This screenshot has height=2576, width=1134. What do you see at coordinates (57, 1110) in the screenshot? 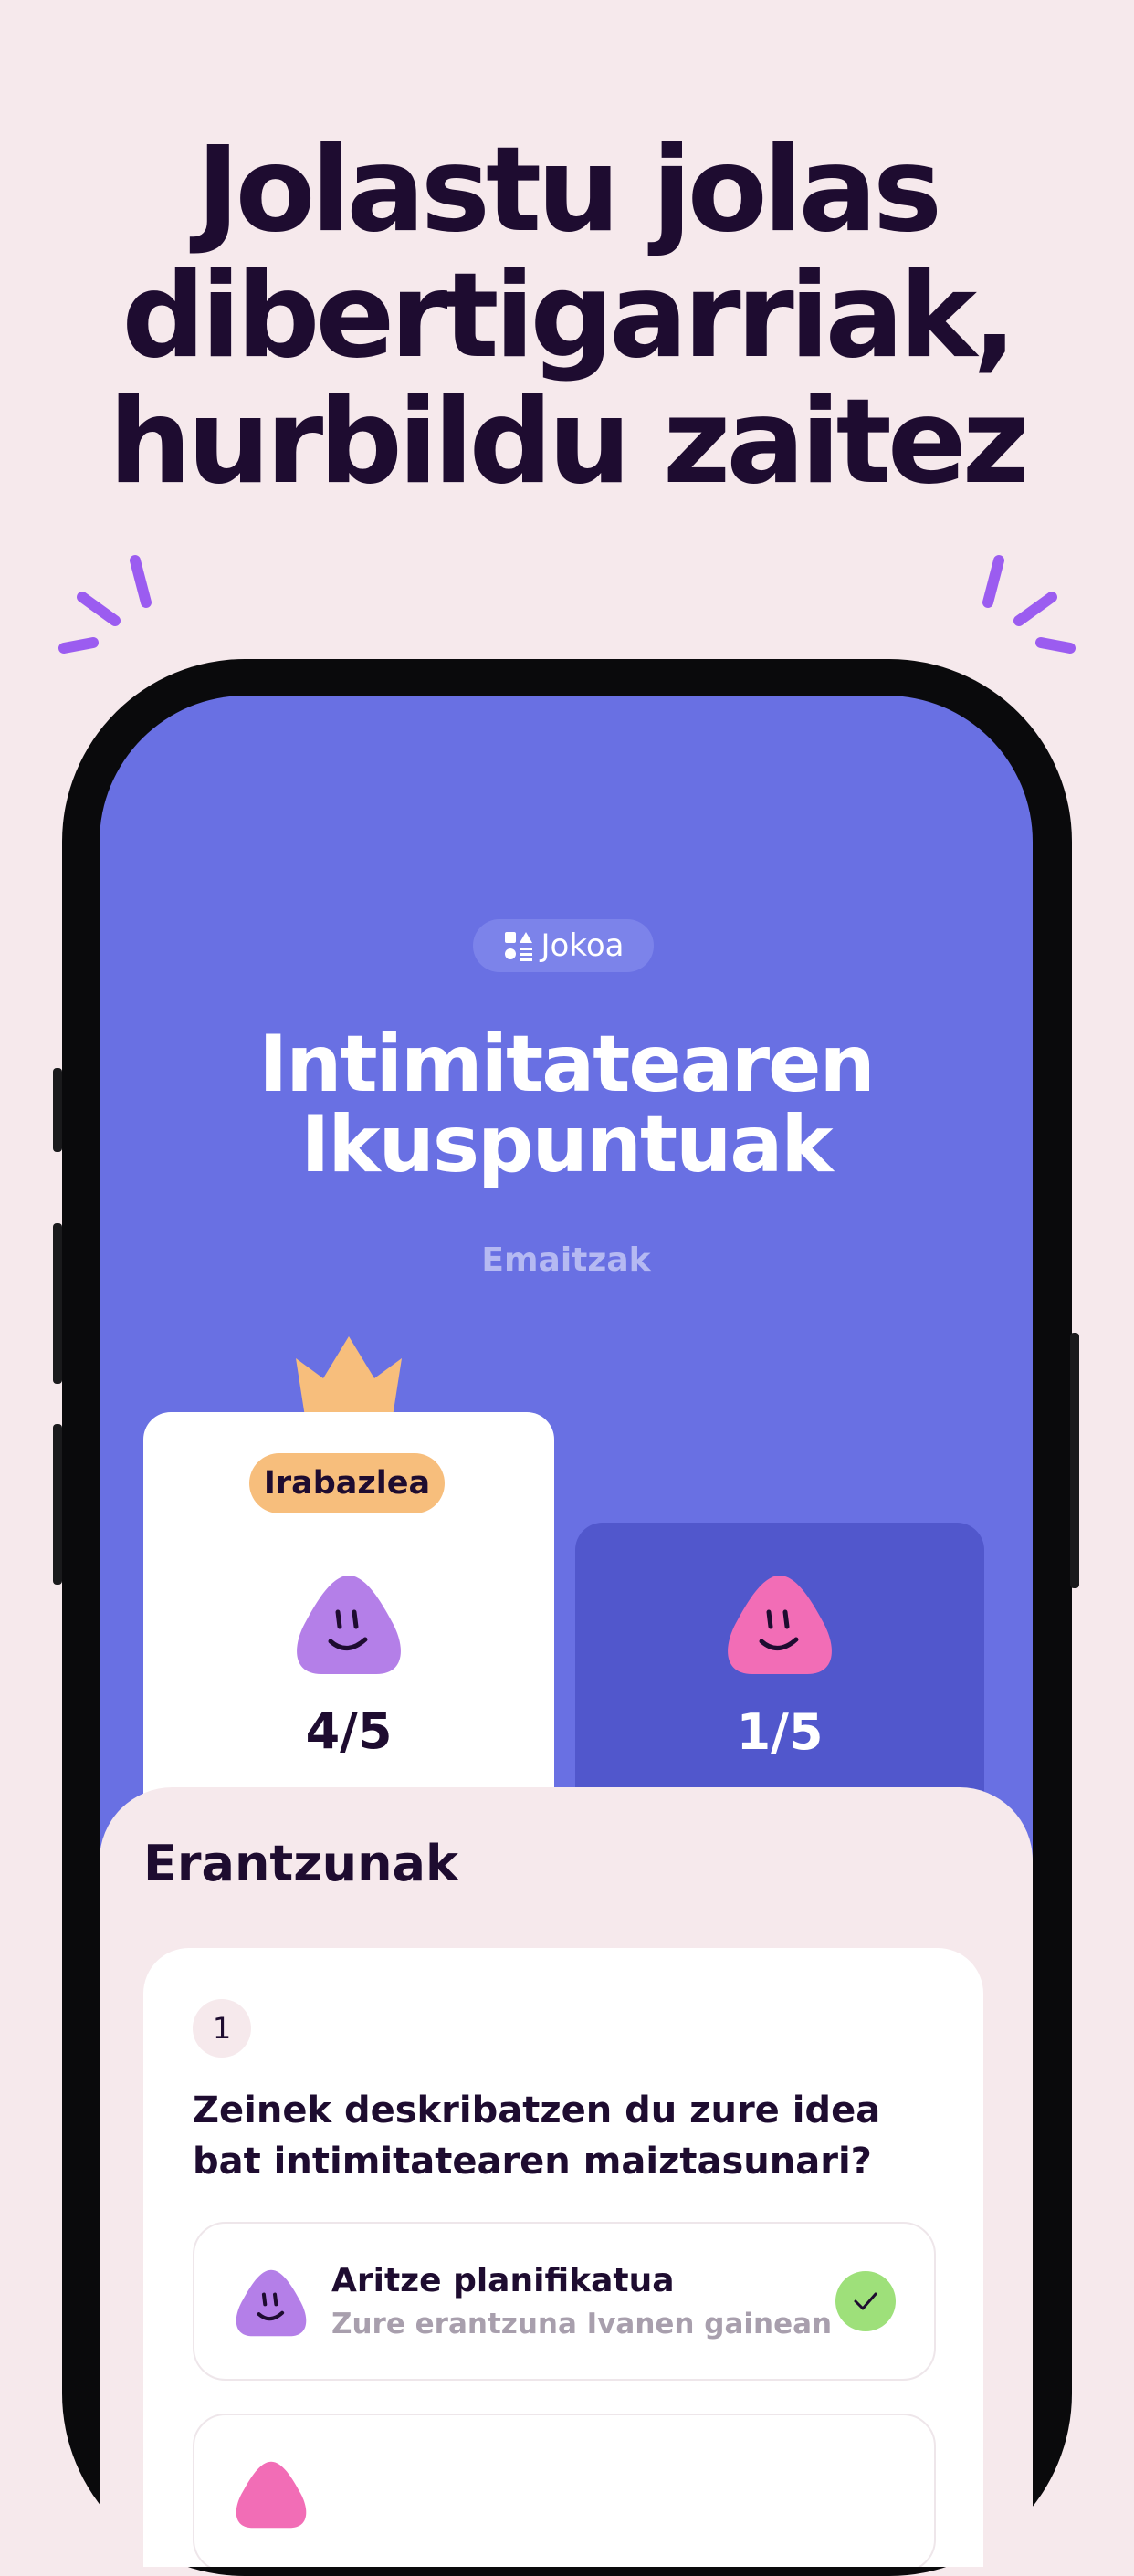
I see `side-button-mute` at bounding box center [57, 1110].